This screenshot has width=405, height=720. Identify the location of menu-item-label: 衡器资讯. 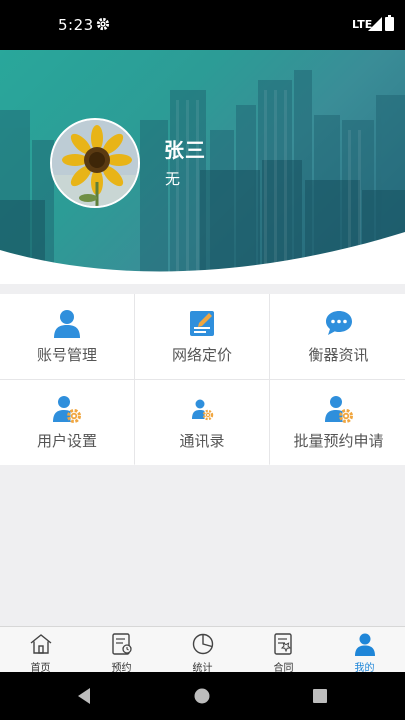
(338, 355).